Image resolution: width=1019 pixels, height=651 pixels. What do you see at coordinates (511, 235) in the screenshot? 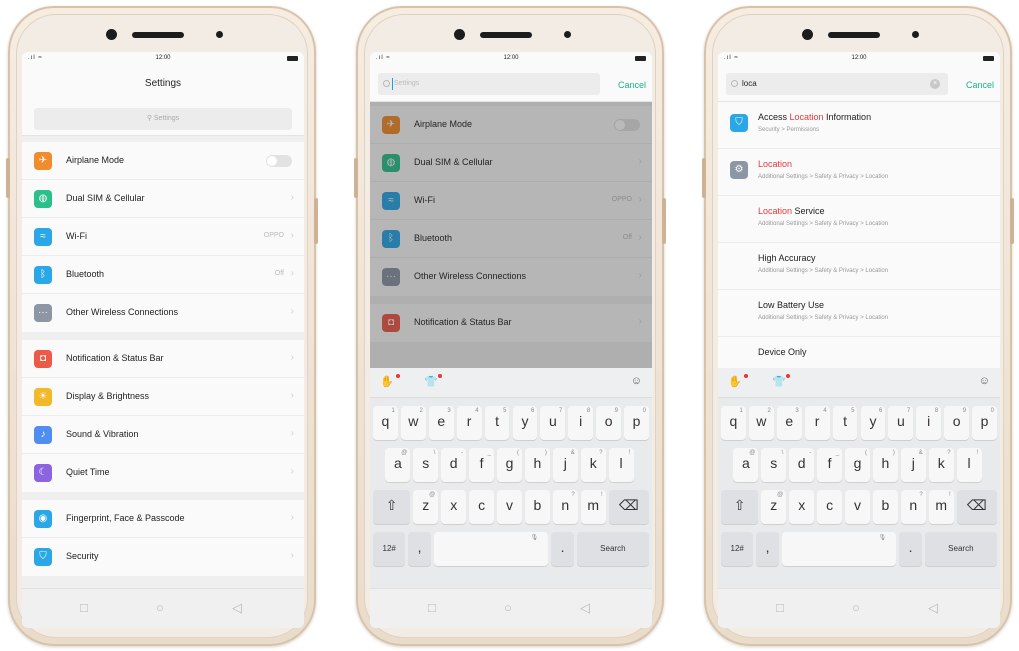
I see `dim-overlay` at bounding box center [511, 235].